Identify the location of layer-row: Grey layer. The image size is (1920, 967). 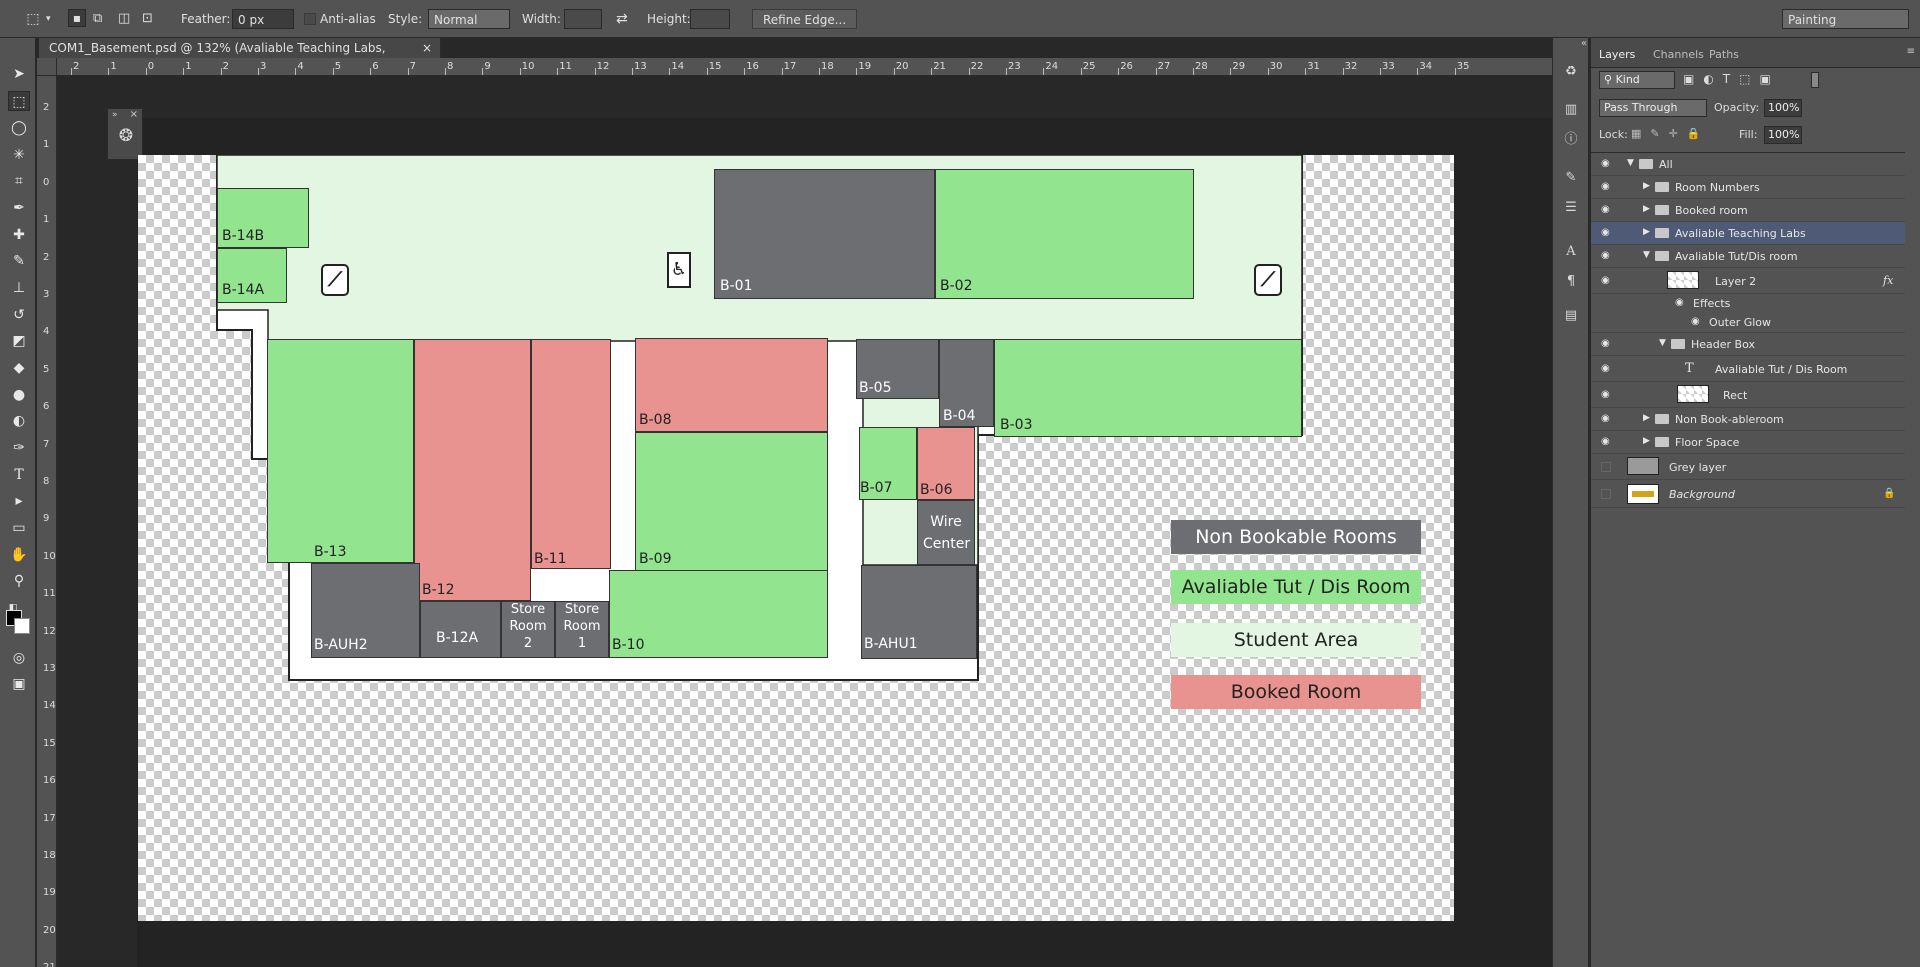
(1748, 467).